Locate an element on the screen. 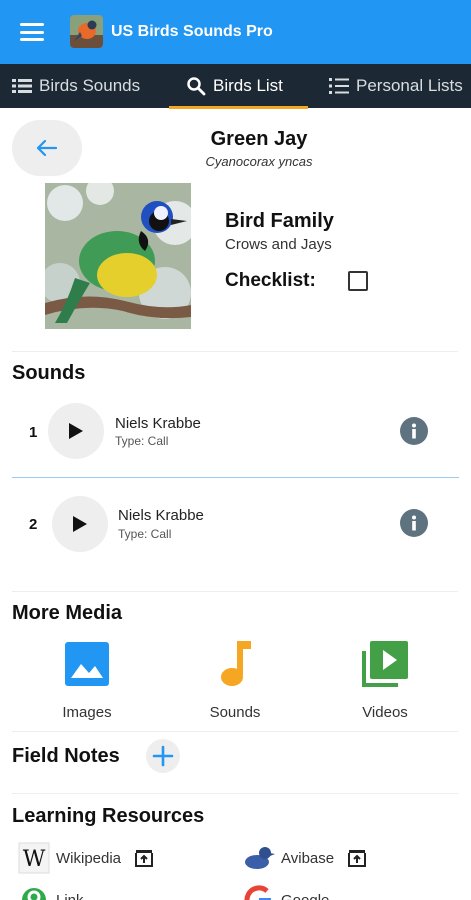  tab-birds-list: Birds List is located at coordinates (234, 86).